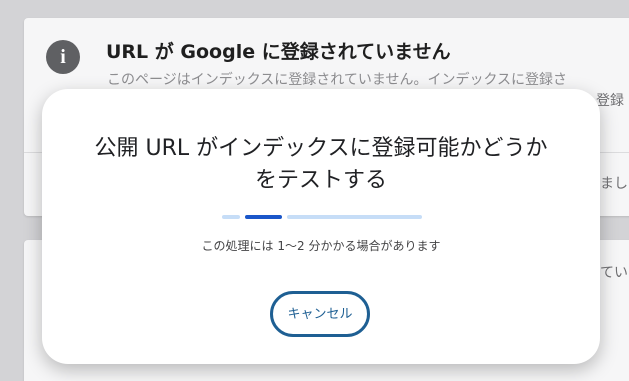 The image size is (629, 381). What do you see at coordinates (337, 80) in the screenshot?
I see `card-description: このページはインデックスに登録されていません。インデックスに登録さ` at bounding box center [337, 80].